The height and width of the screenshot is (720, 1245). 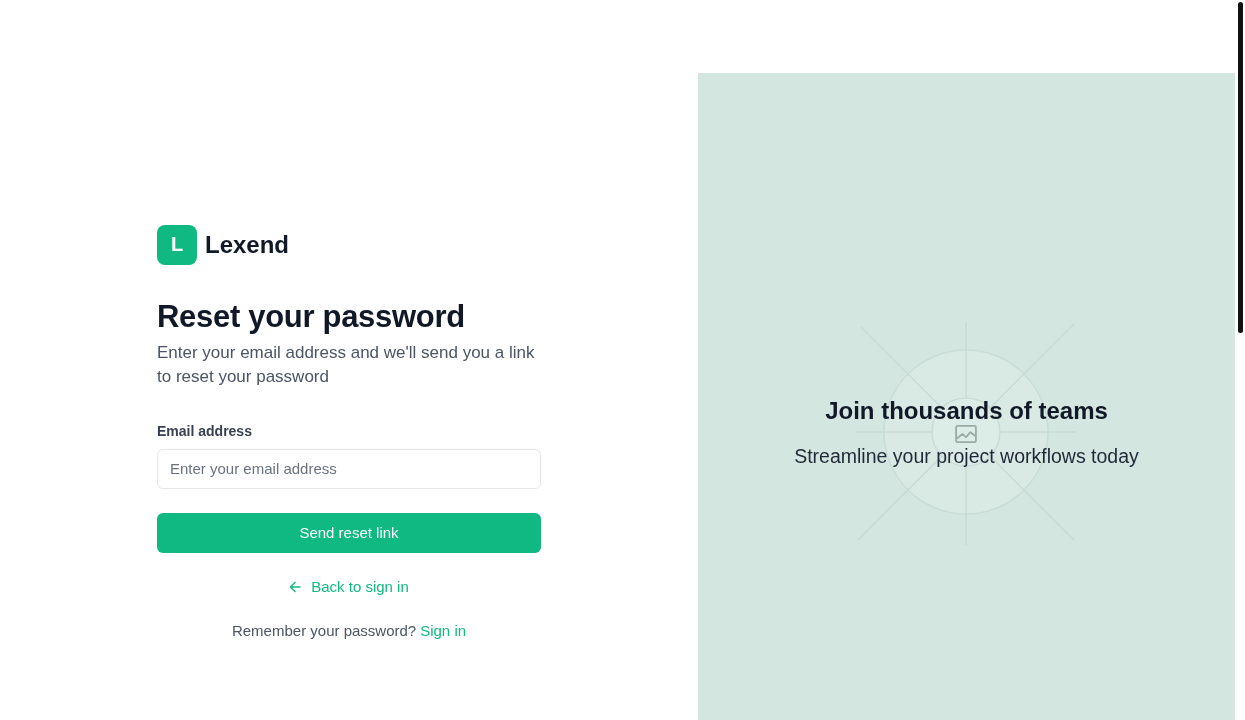 I want to click on back-to-sign-in-link: Back to sign in, so click(x=349, y=586).